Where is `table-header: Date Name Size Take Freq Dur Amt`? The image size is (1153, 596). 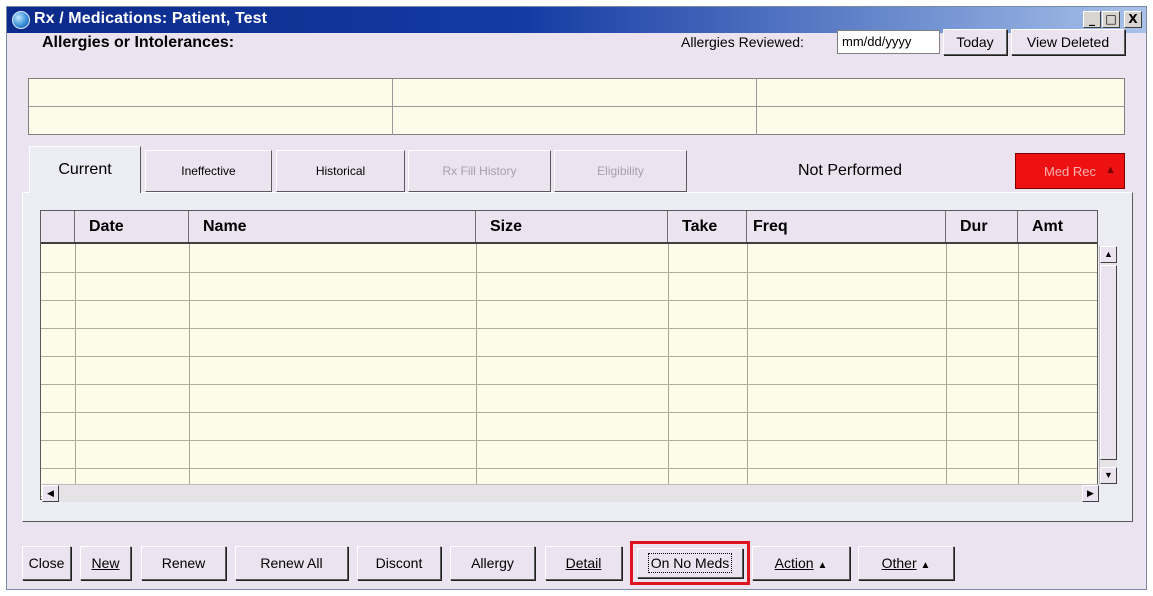
table-header: Date Name Size Take Freq Dur Amt is located at coordinates (569, 227).